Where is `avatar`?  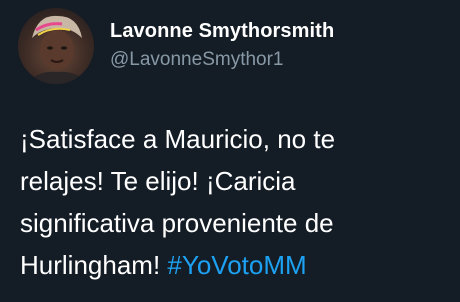 avatar is located at coordinates (56, 46).